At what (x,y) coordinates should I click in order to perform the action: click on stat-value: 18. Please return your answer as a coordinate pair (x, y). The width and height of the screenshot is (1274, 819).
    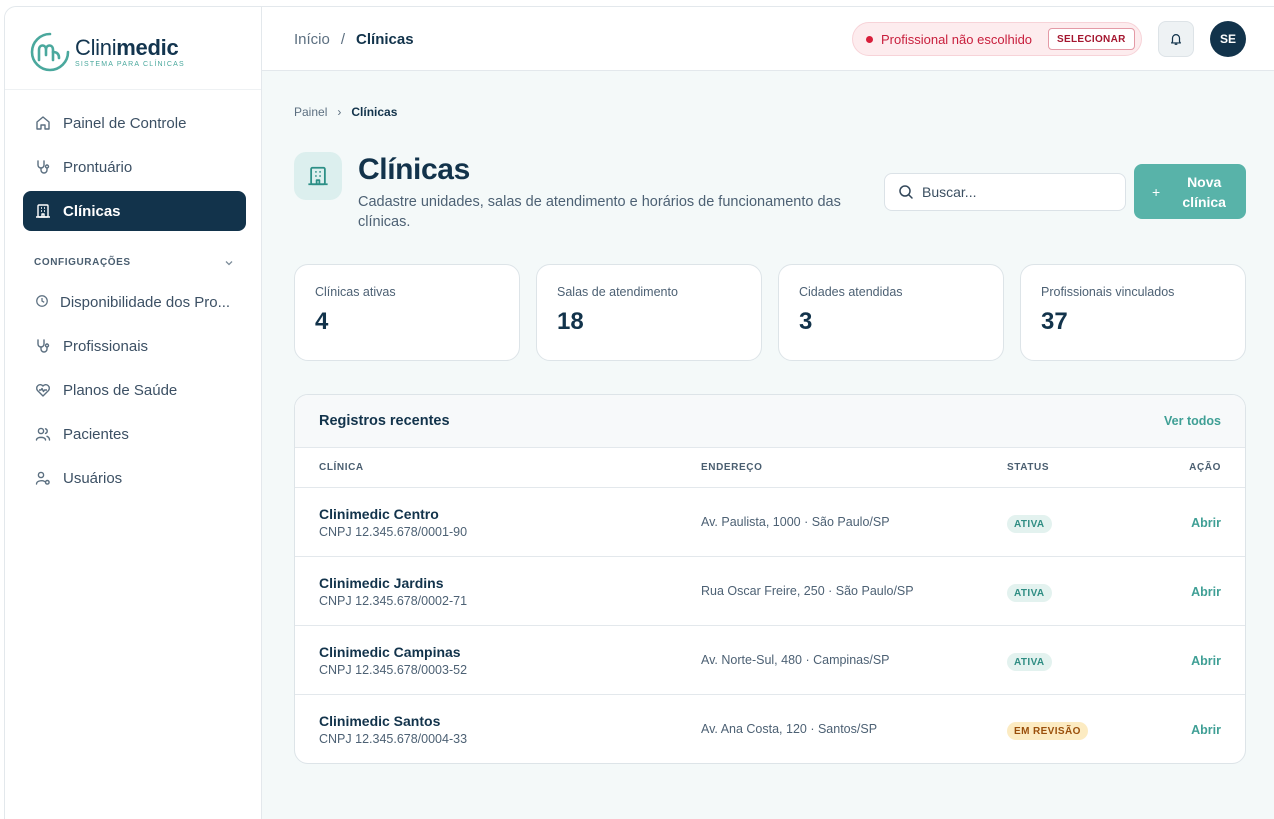
    Looking at the image, I should click on (570, 321).